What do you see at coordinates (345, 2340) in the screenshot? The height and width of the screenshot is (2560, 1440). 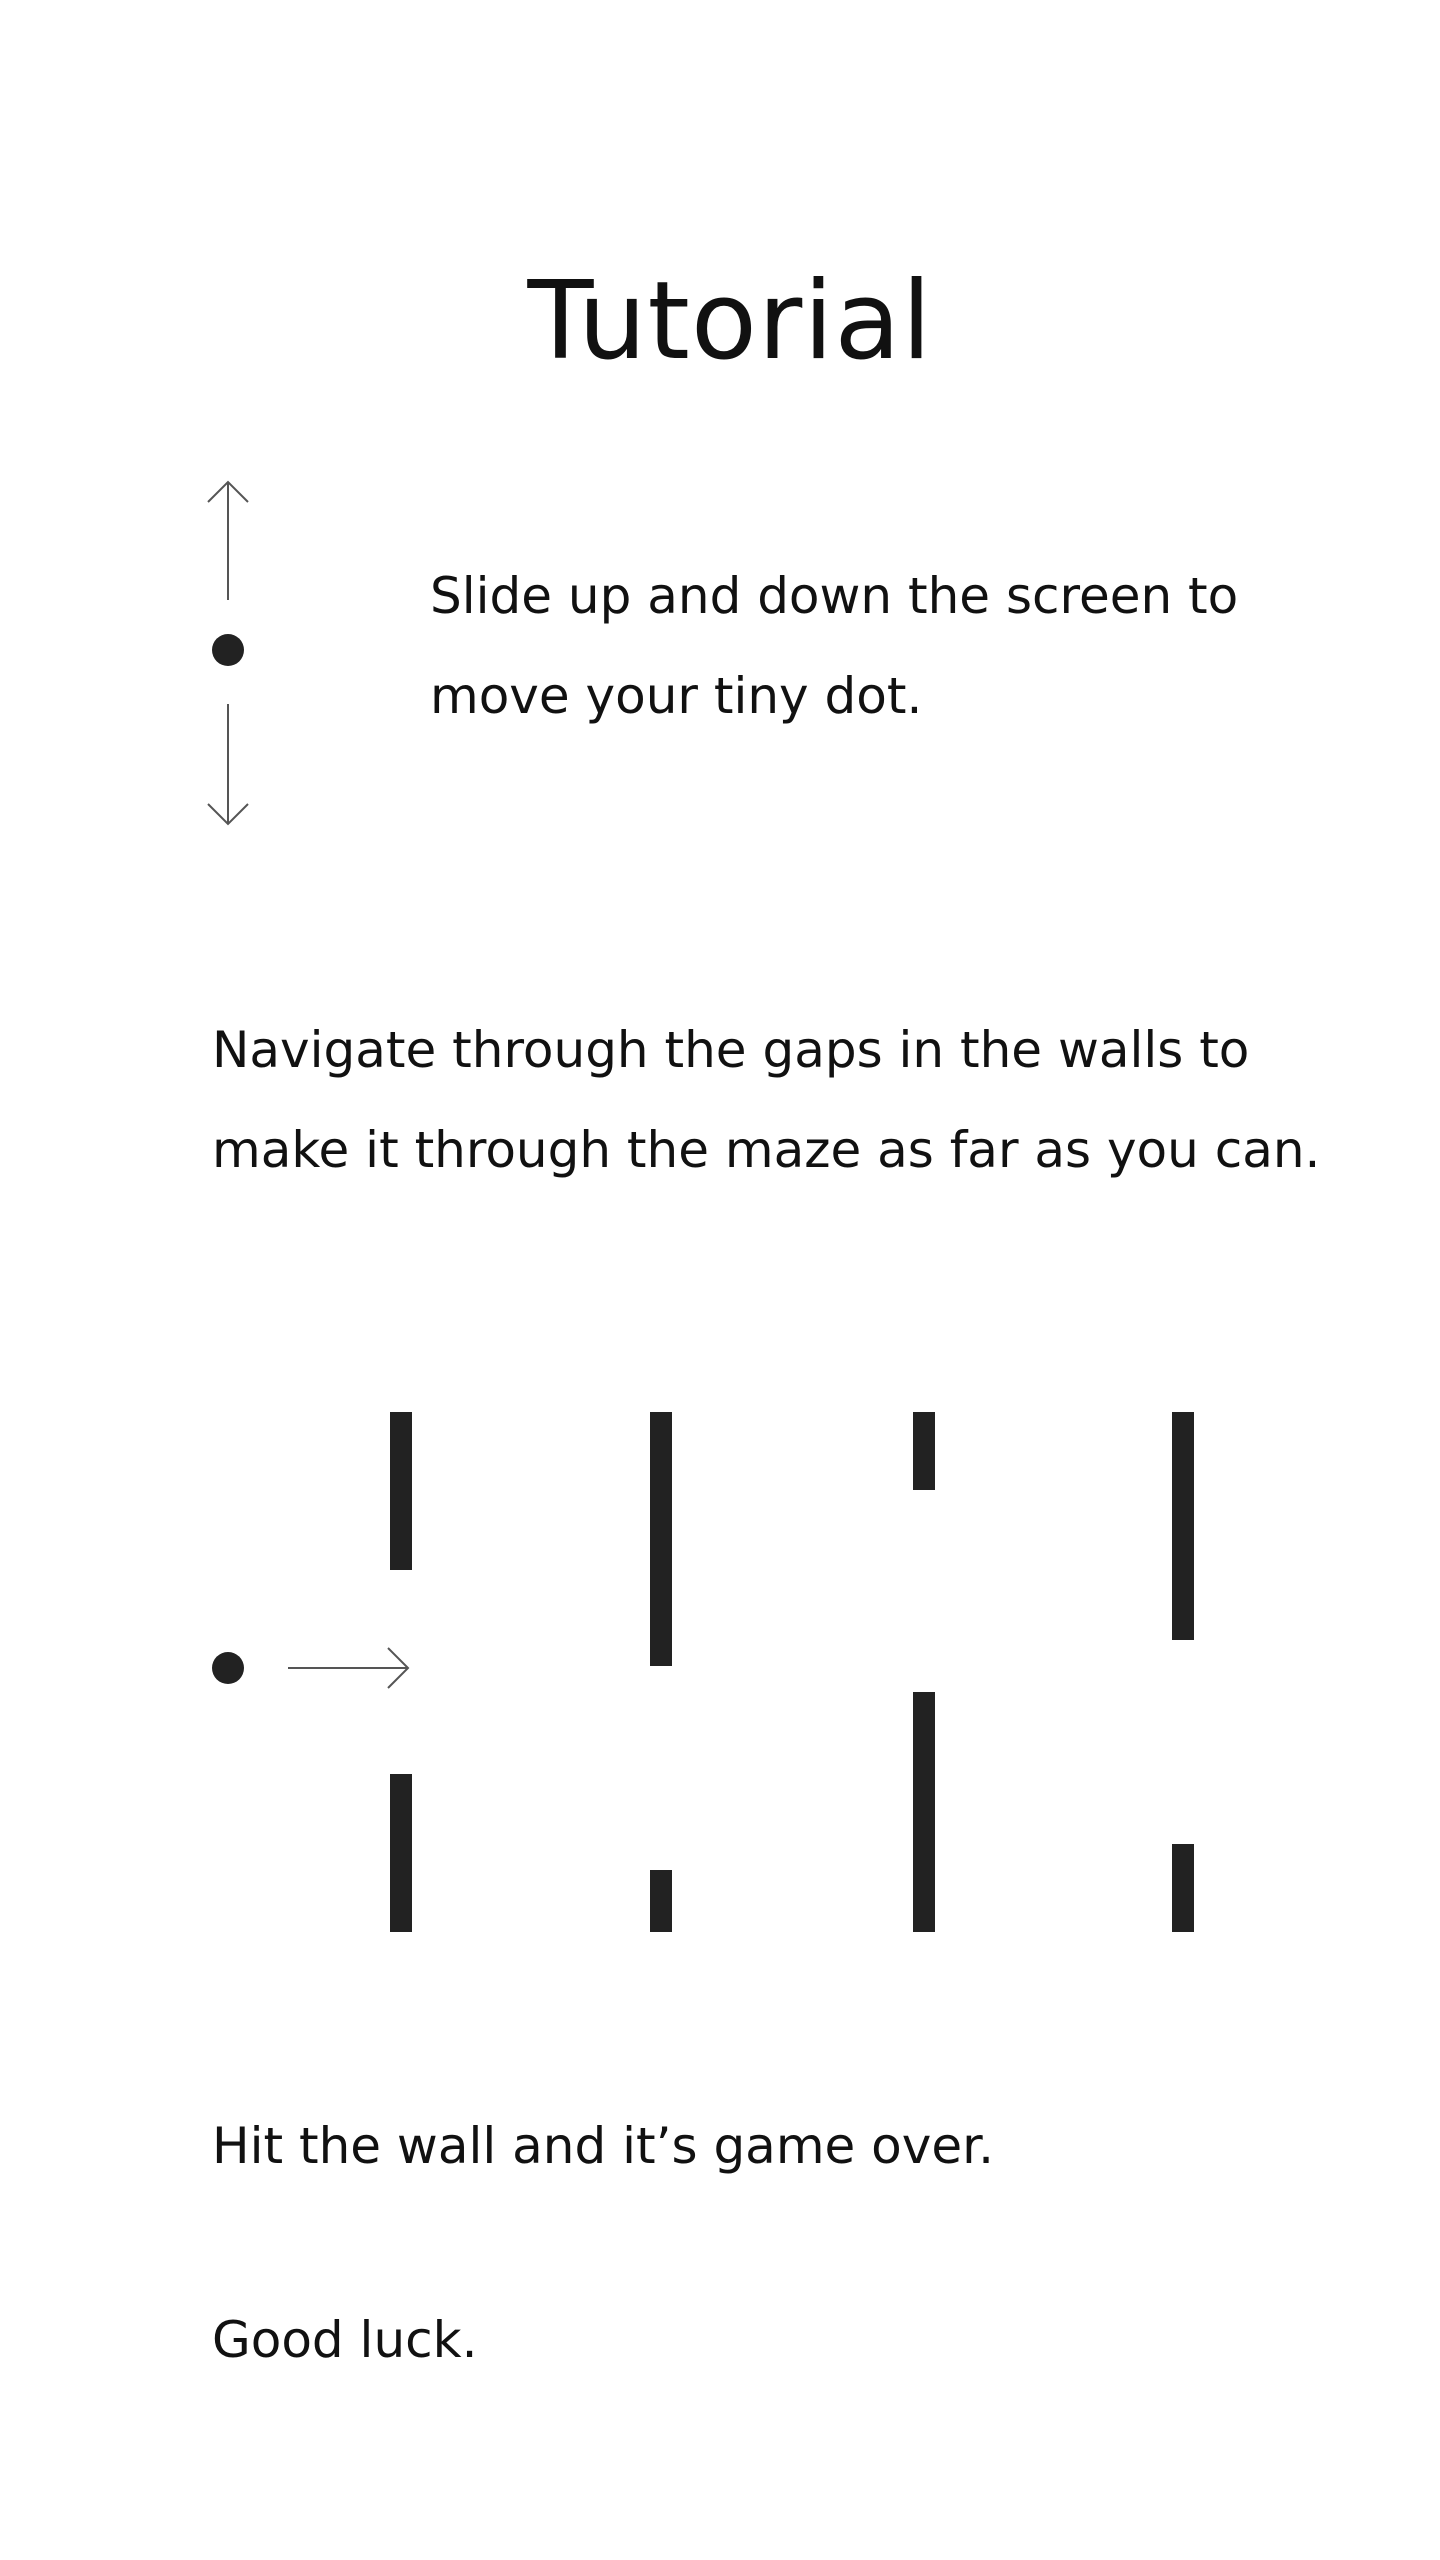 I see `good-luck-text: Good luck.` at bounding box center [345, 2340].